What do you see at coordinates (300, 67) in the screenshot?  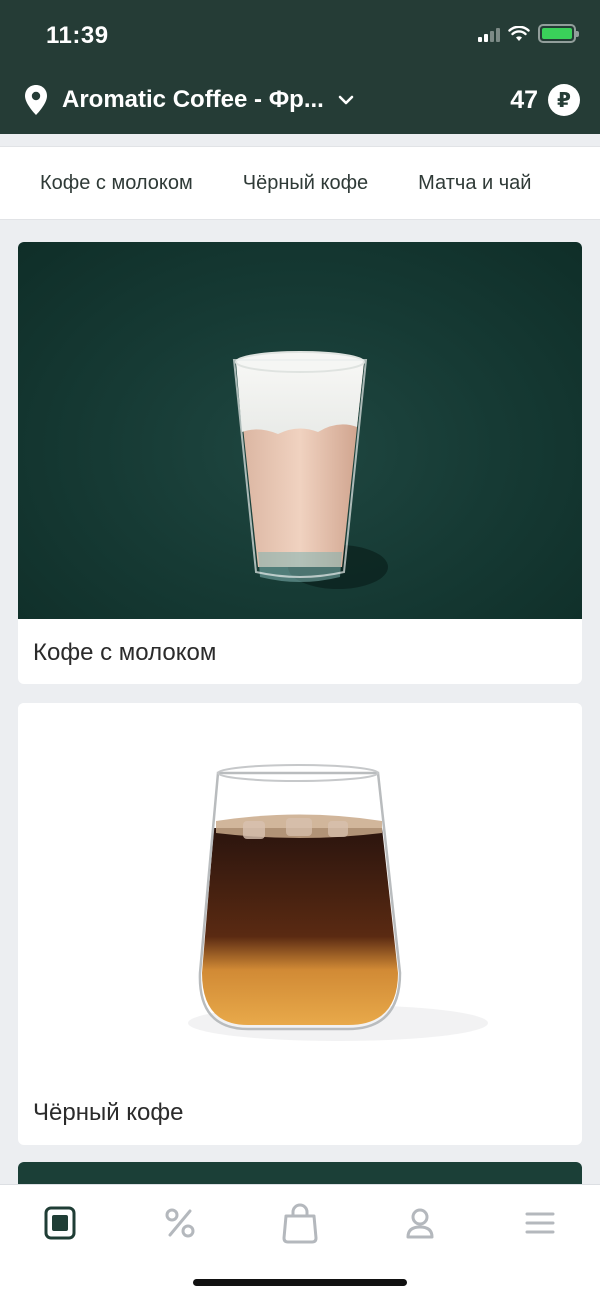 I see `app-header: 11:39 Aromatic Coffee - Фр... 47 ₽` at bounding box center [300, 67].